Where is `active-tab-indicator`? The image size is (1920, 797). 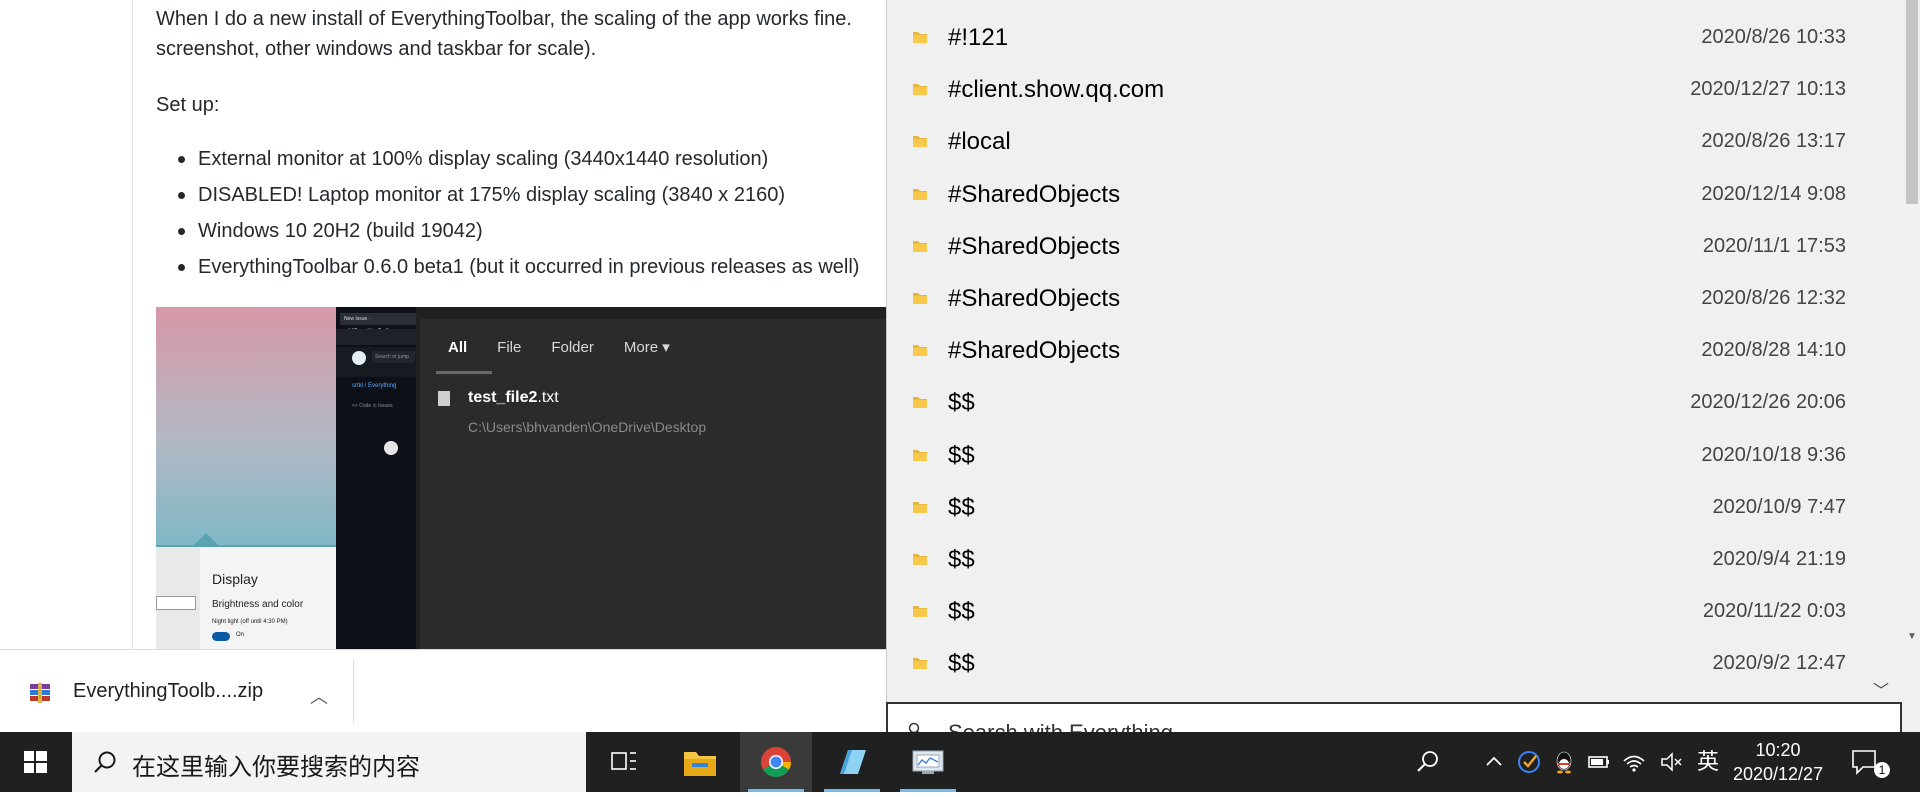 active-tab-indicator is located at coordinates (464, 372).